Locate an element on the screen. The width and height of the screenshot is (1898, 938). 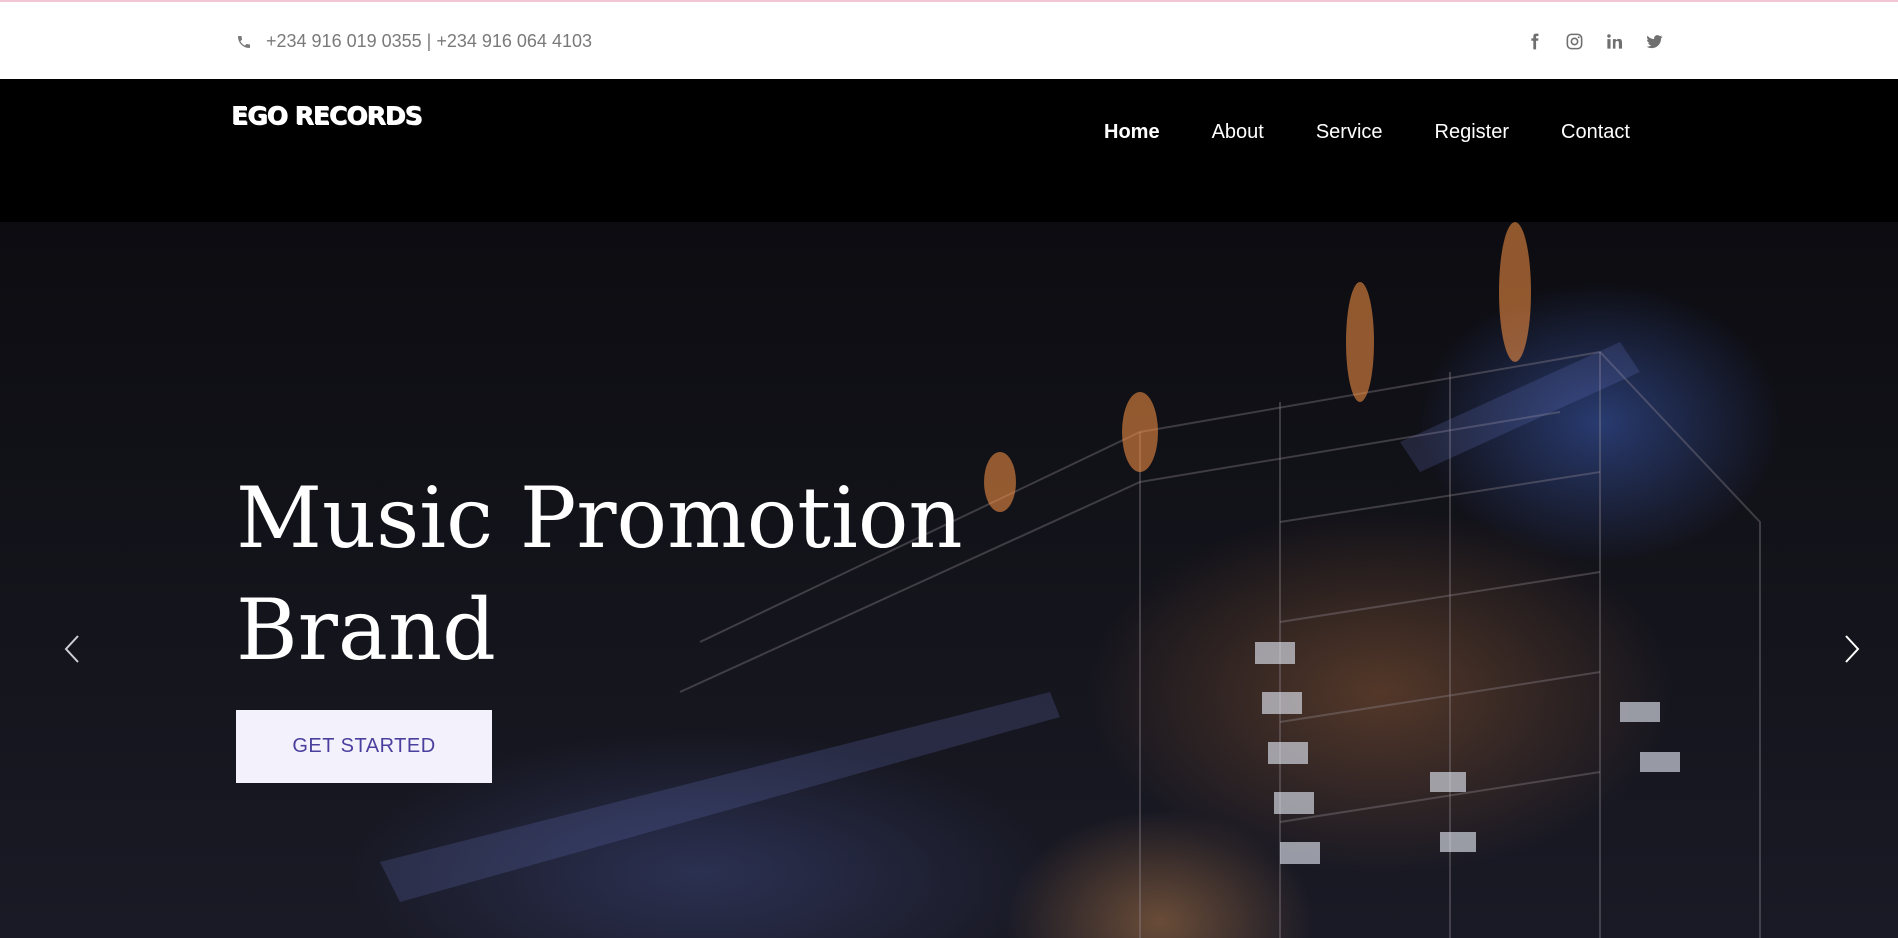
nav-home: Home is located at coordinates (1132, 132).